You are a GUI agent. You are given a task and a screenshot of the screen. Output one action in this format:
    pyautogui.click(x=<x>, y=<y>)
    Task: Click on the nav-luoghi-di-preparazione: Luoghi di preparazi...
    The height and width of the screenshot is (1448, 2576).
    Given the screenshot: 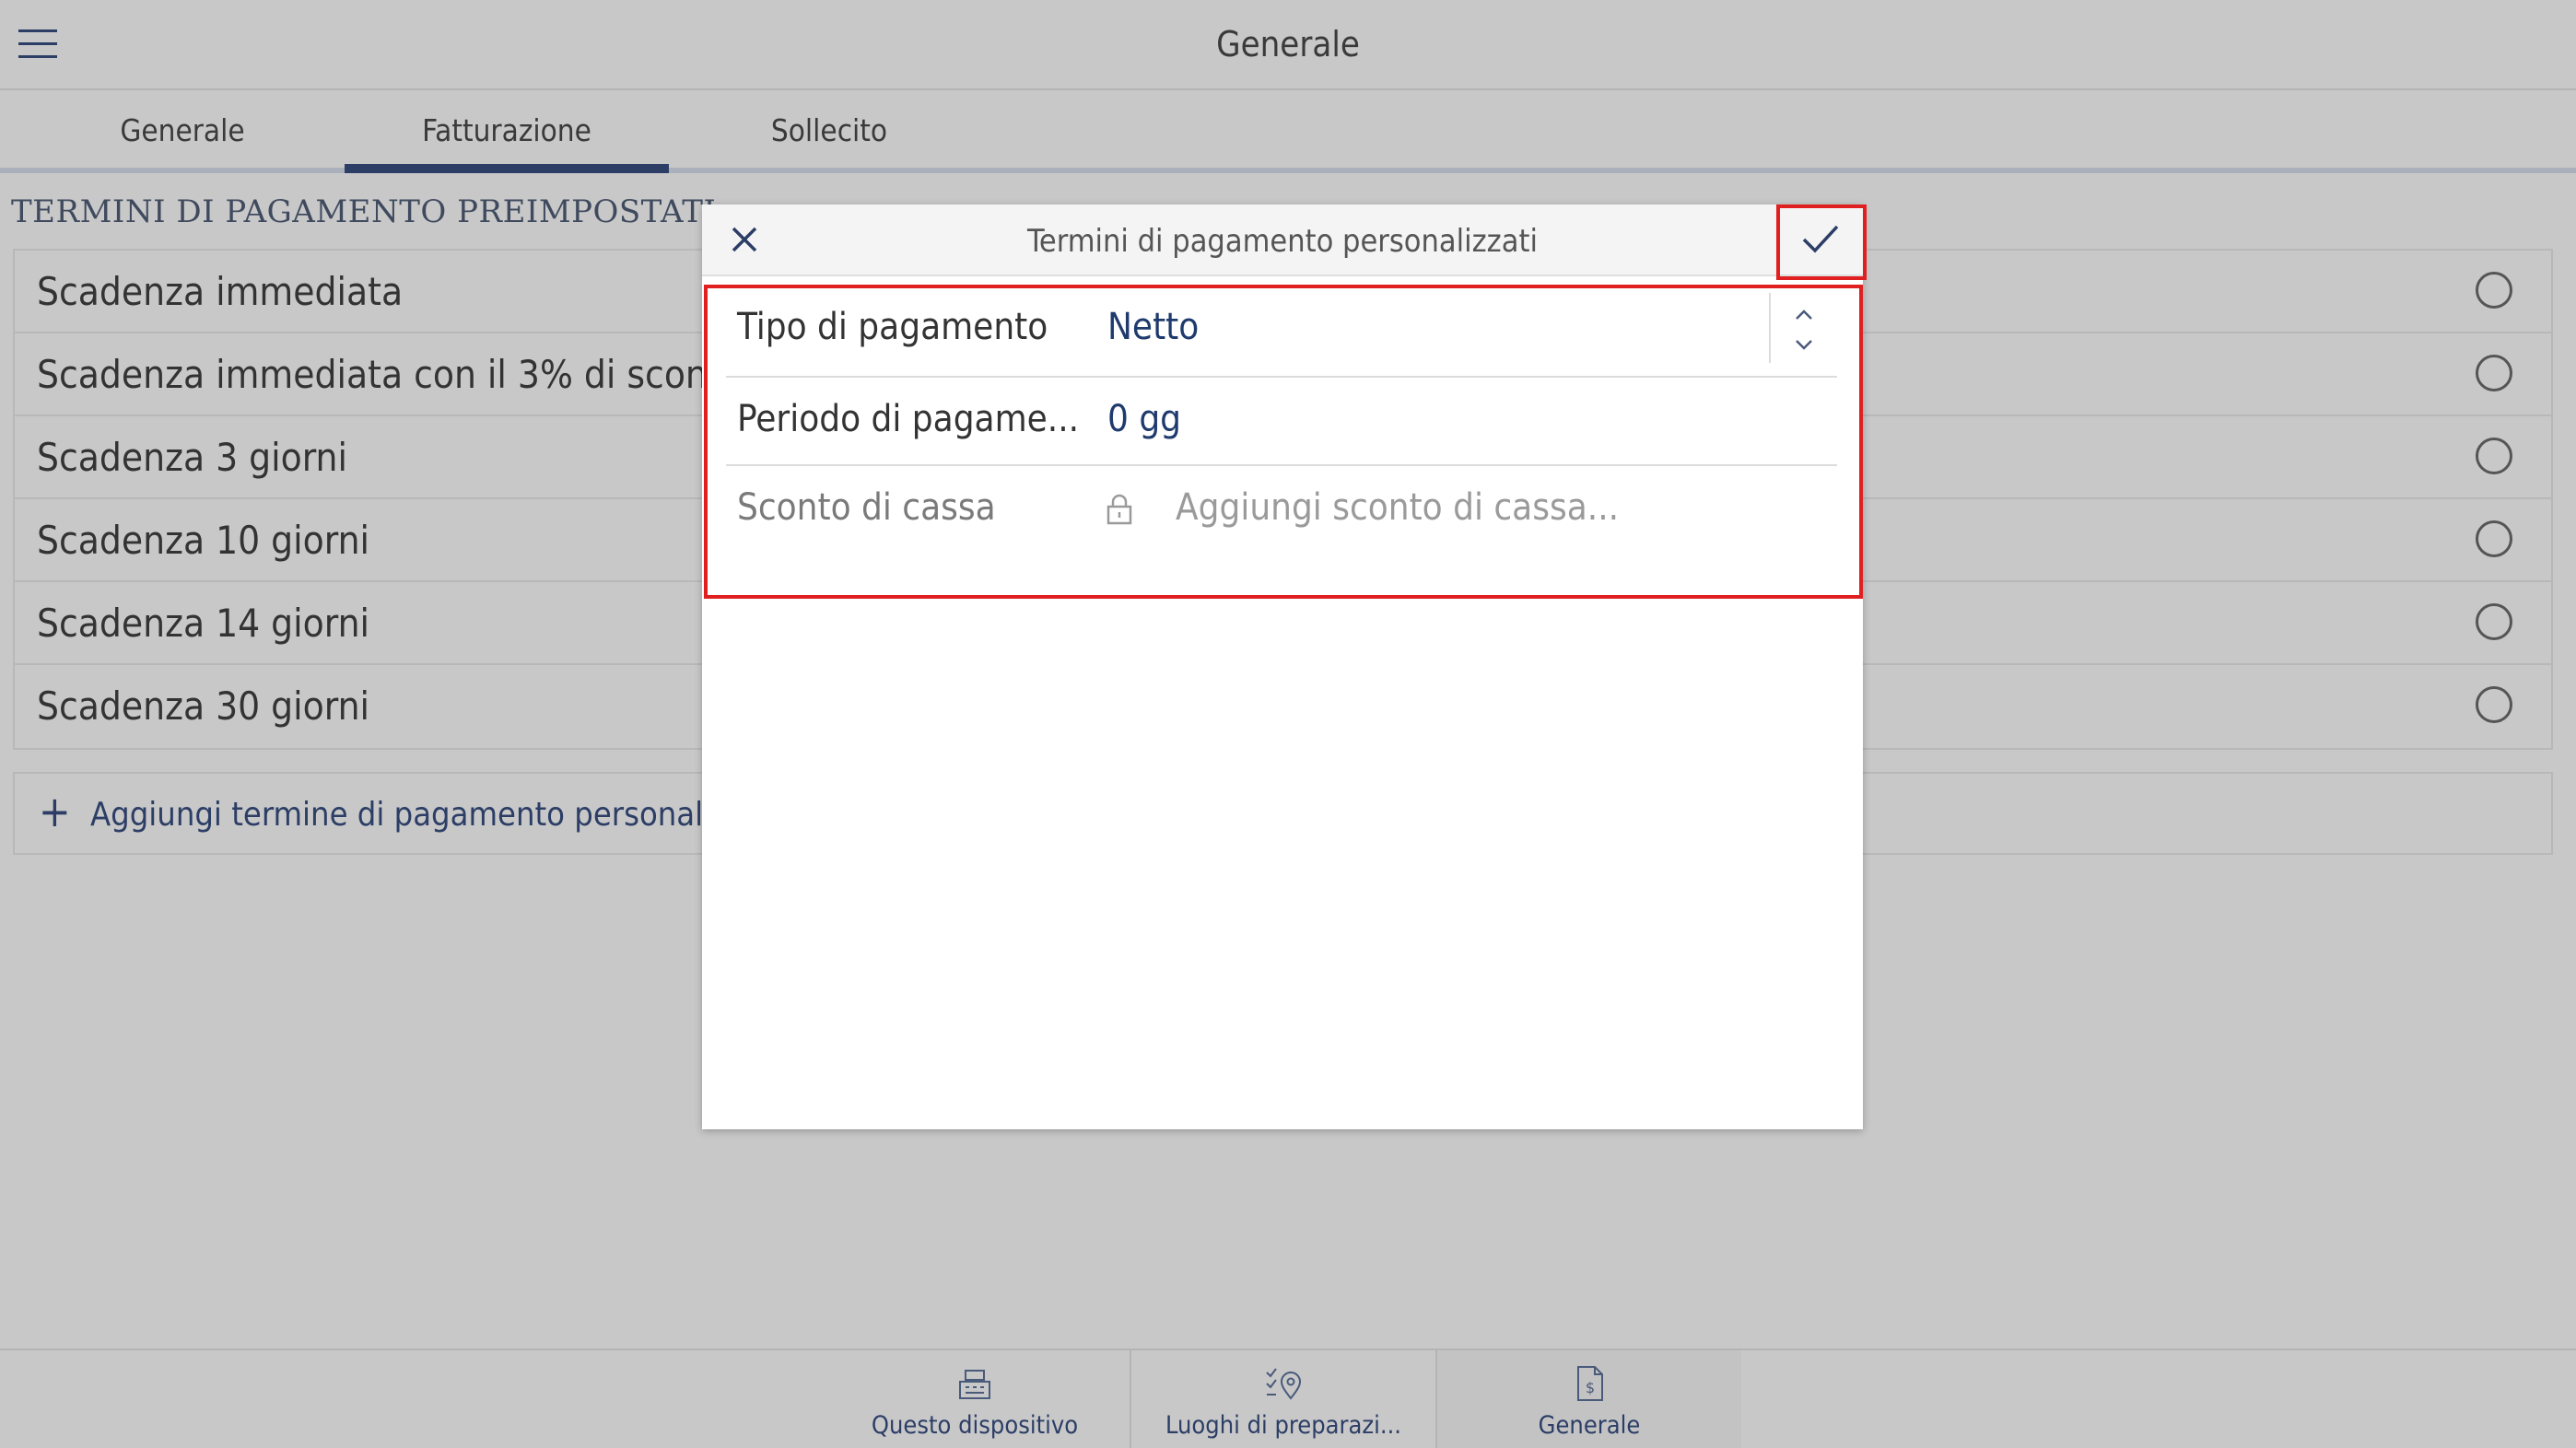 What is the action you would take?
    pyautogui.click(x=1282, y=1399)
    